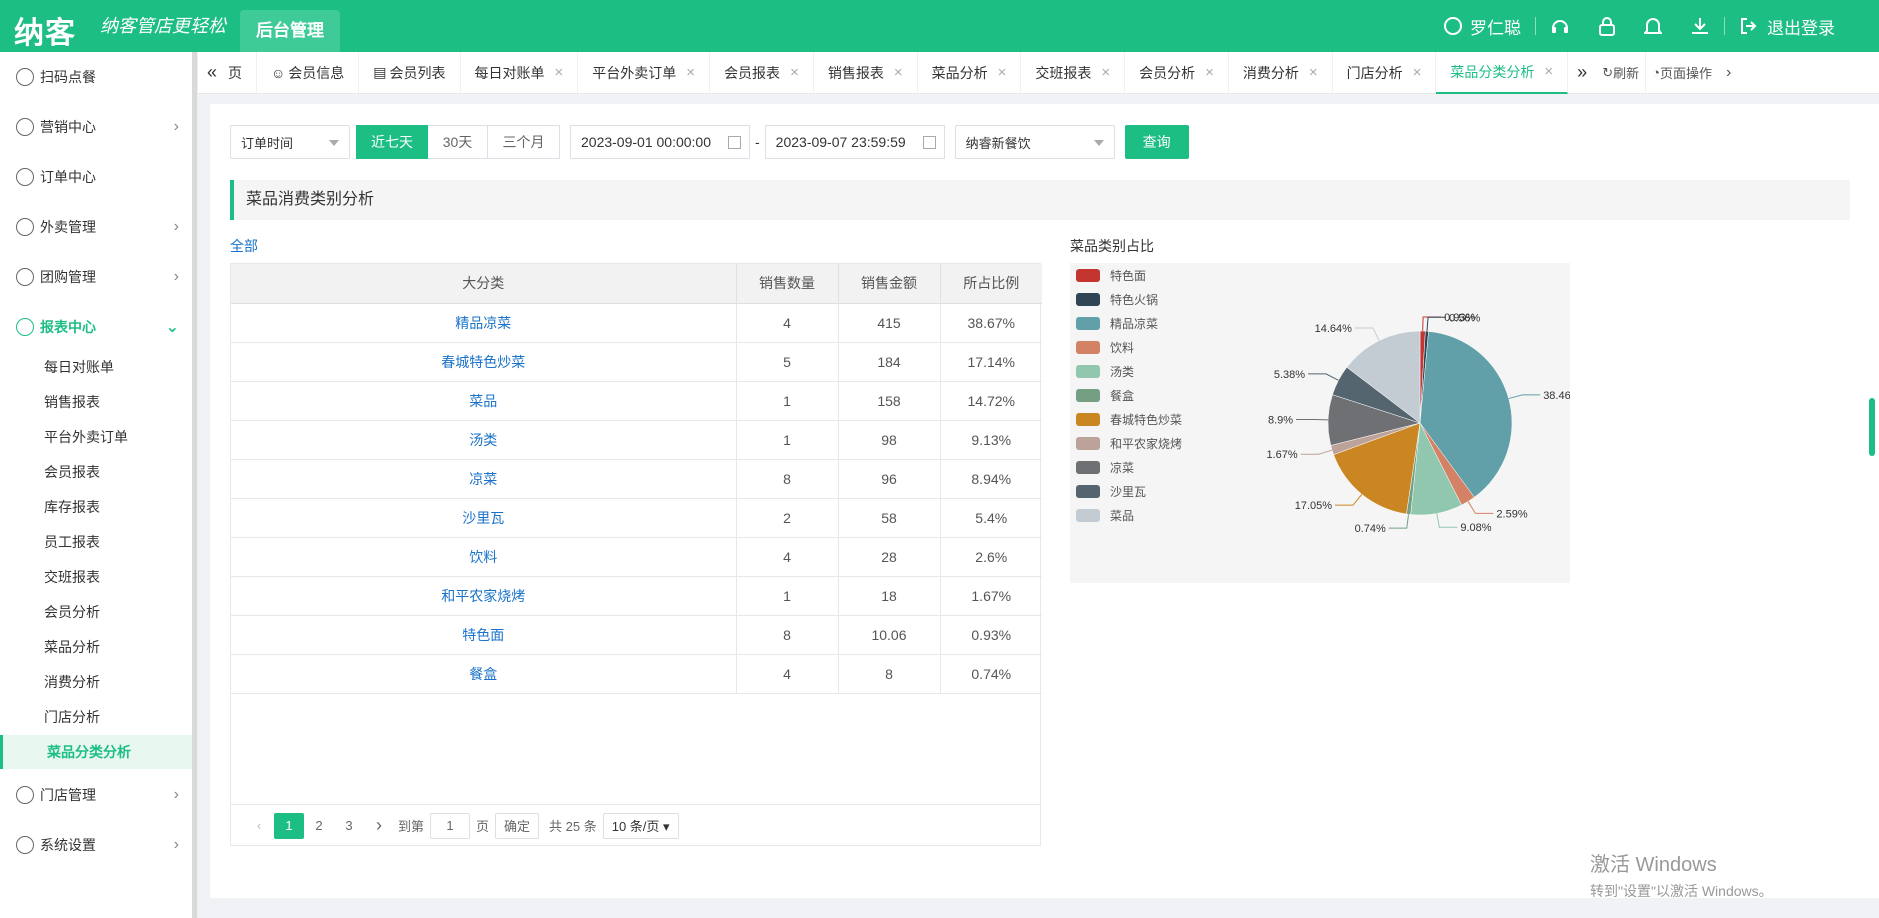 The width and height of the screenshot is (1879, 918). I want to click on refresh-button: ↻ 刷新, so click(1621, 72).